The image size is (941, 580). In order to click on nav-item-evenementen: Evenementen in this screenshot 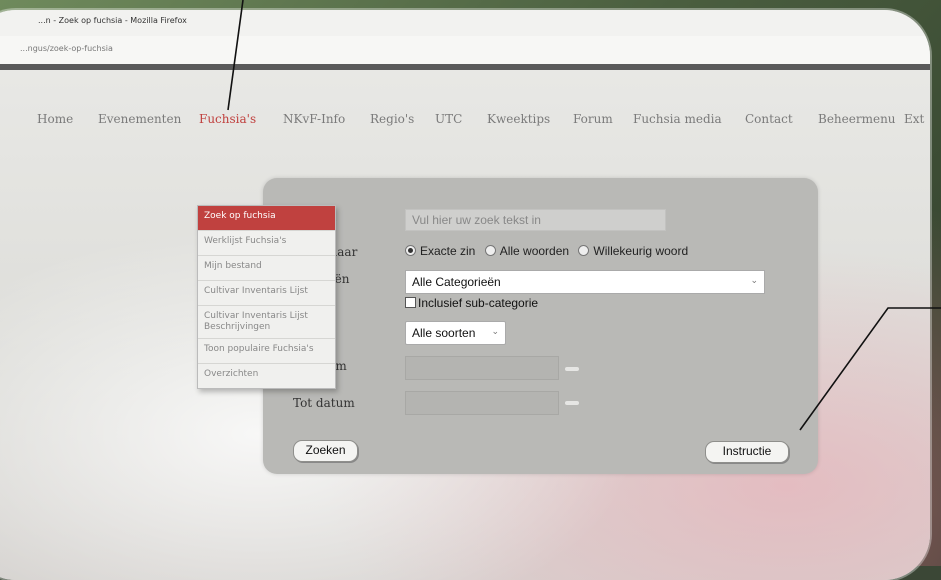, I will do `click(139, 119)`.